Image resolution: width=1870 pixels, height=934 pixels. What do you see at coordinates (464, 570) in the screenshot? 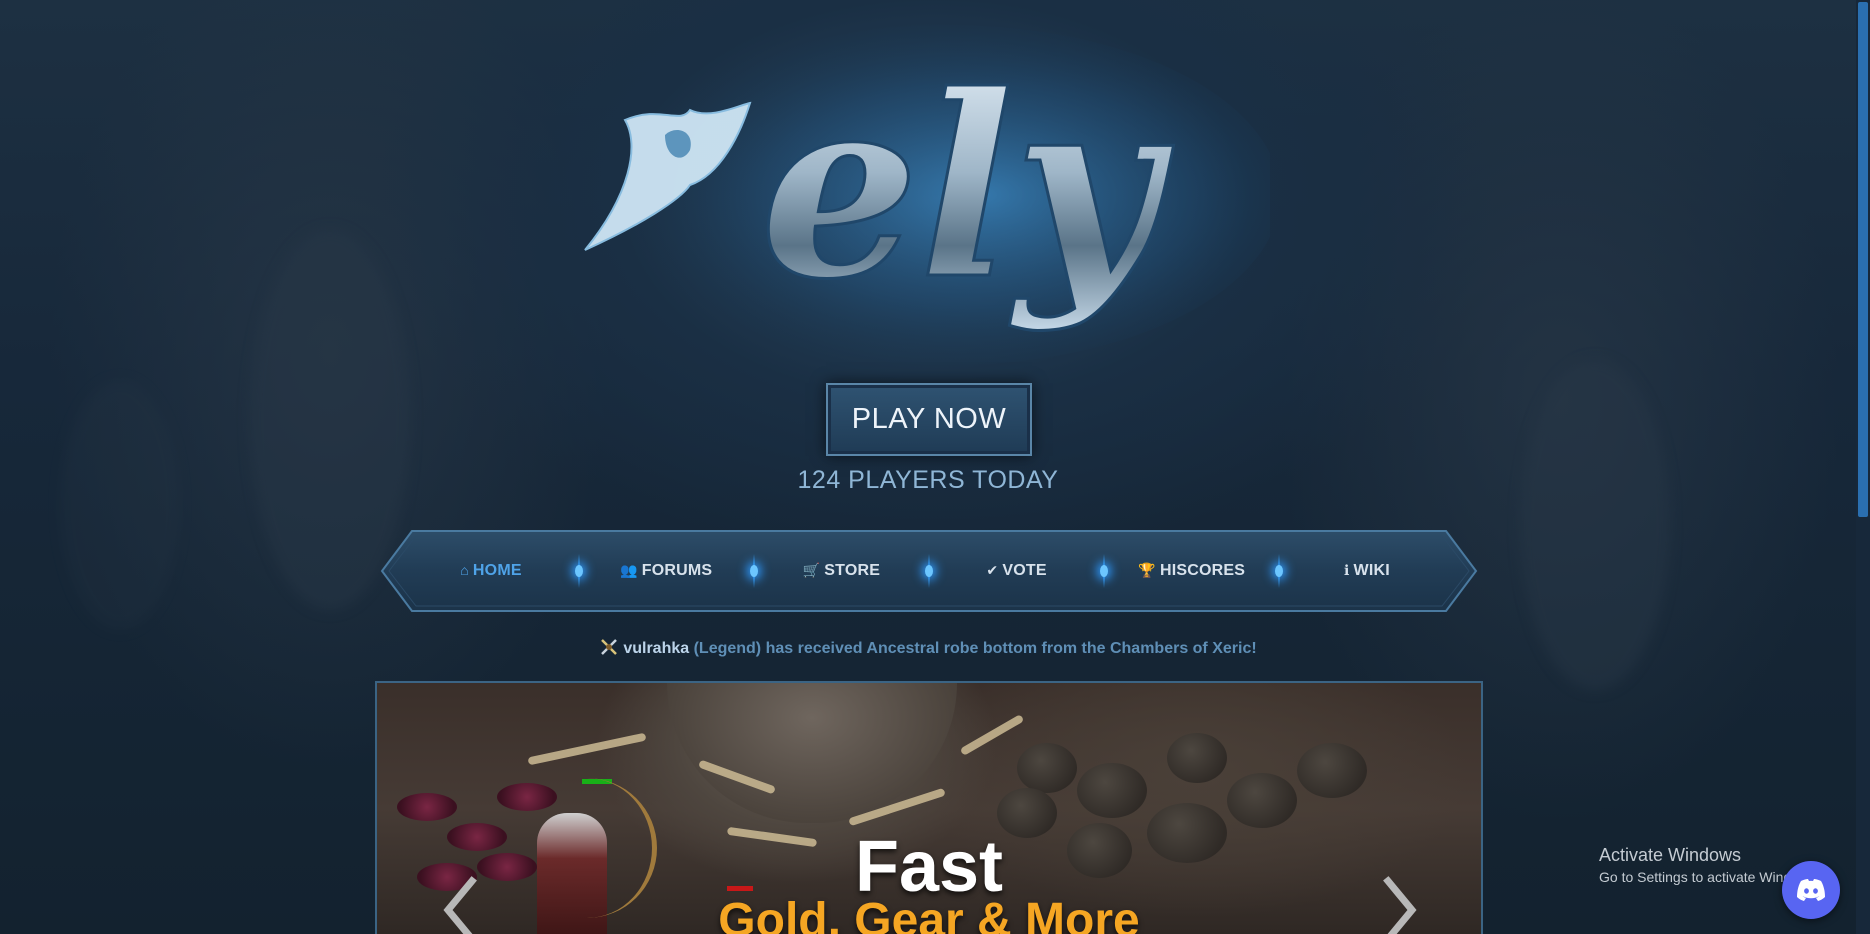
I see `home-icon: ⌂` at bounding box center [464, 570].